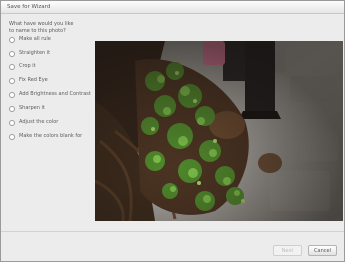 The image size is (345, 262). I want to click on option-label: Fix Red Eye, so click(33, 80).